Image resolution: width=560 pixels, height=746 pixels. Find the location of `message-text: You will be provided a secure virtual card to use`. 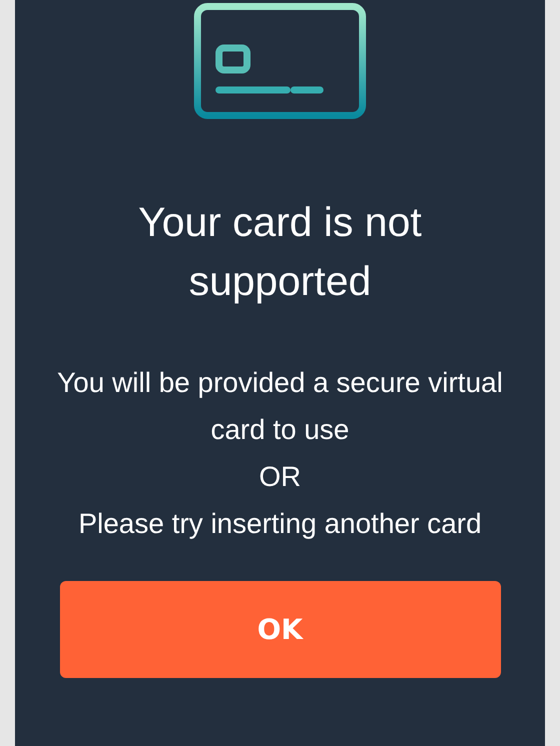

message-text: You will be provided a secure virtual card to use is located at coordinates (280, 406).